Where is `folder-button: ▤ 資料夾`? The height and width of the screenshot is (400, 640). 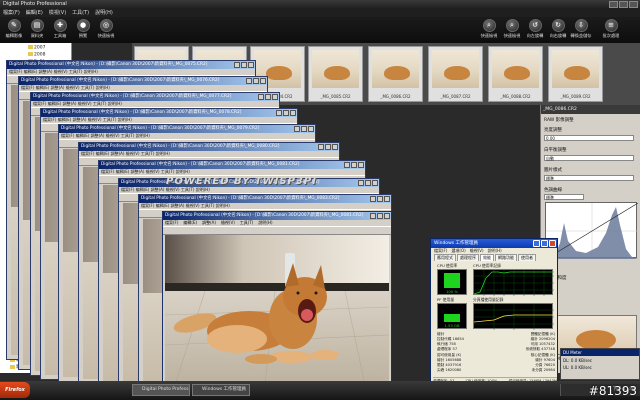 folder-button: ▤ 資料夾 is located at coordinates (37, 29).